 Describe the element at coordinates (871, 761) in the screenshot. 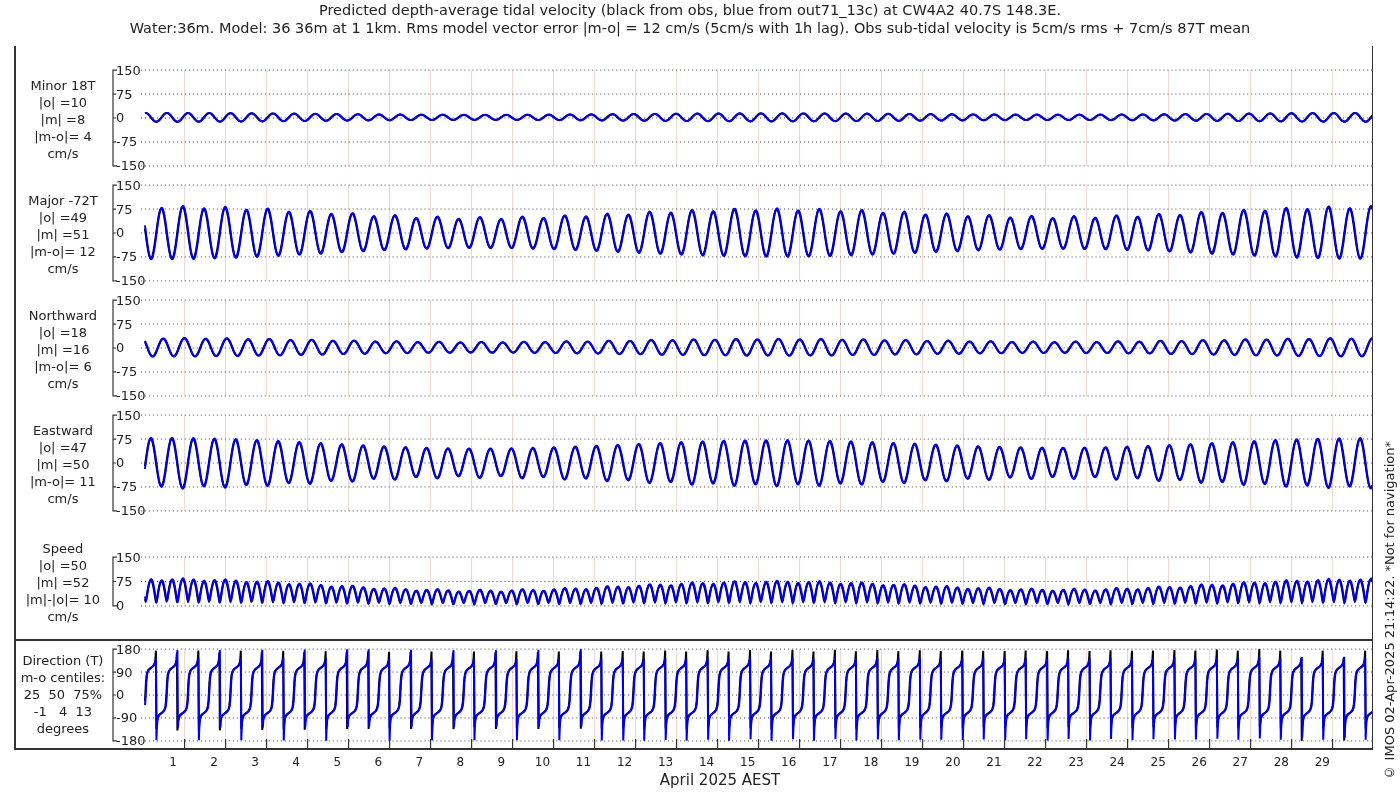

I see `day-tick-label: 18` at that location.